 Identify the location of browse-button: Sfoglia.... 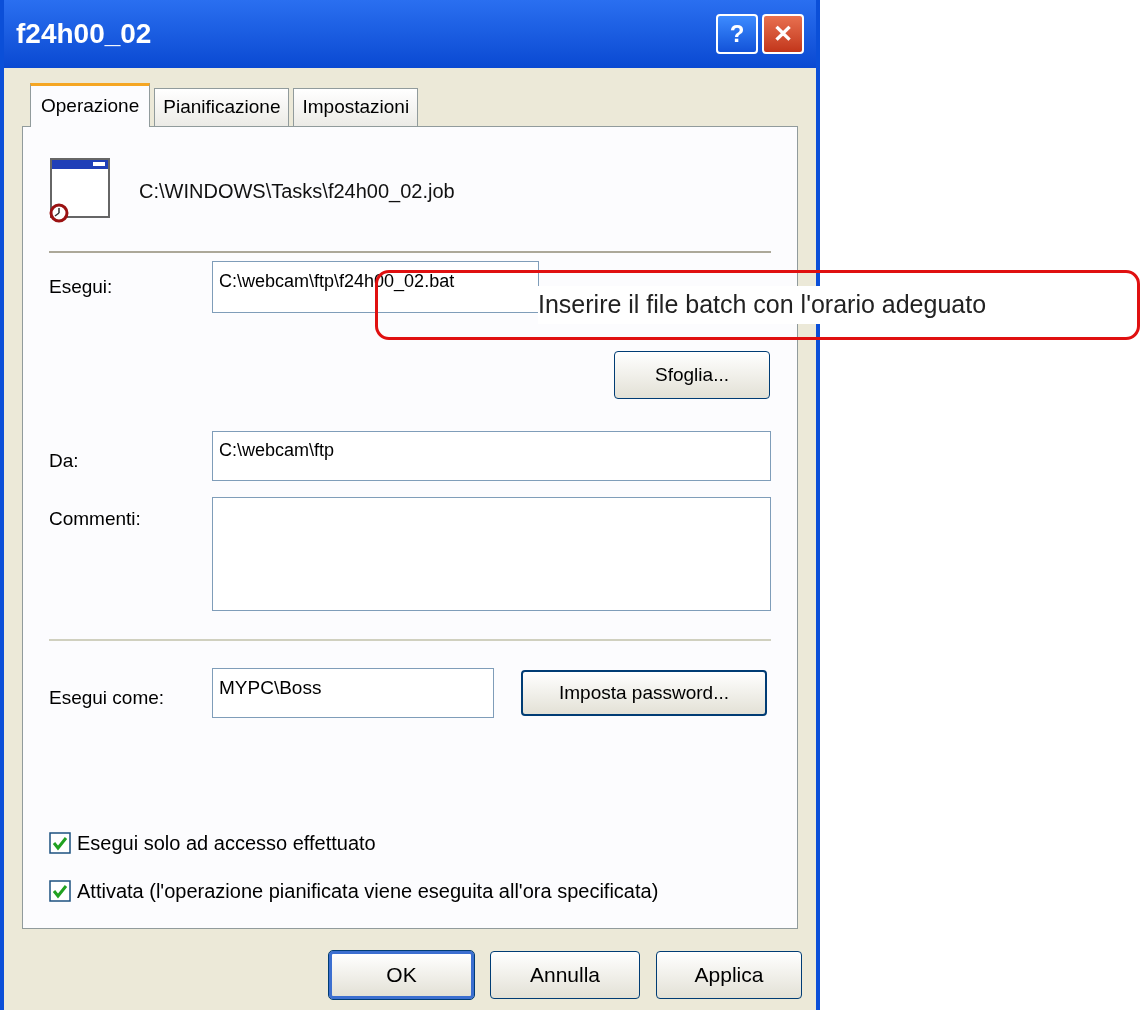
(692, 375).